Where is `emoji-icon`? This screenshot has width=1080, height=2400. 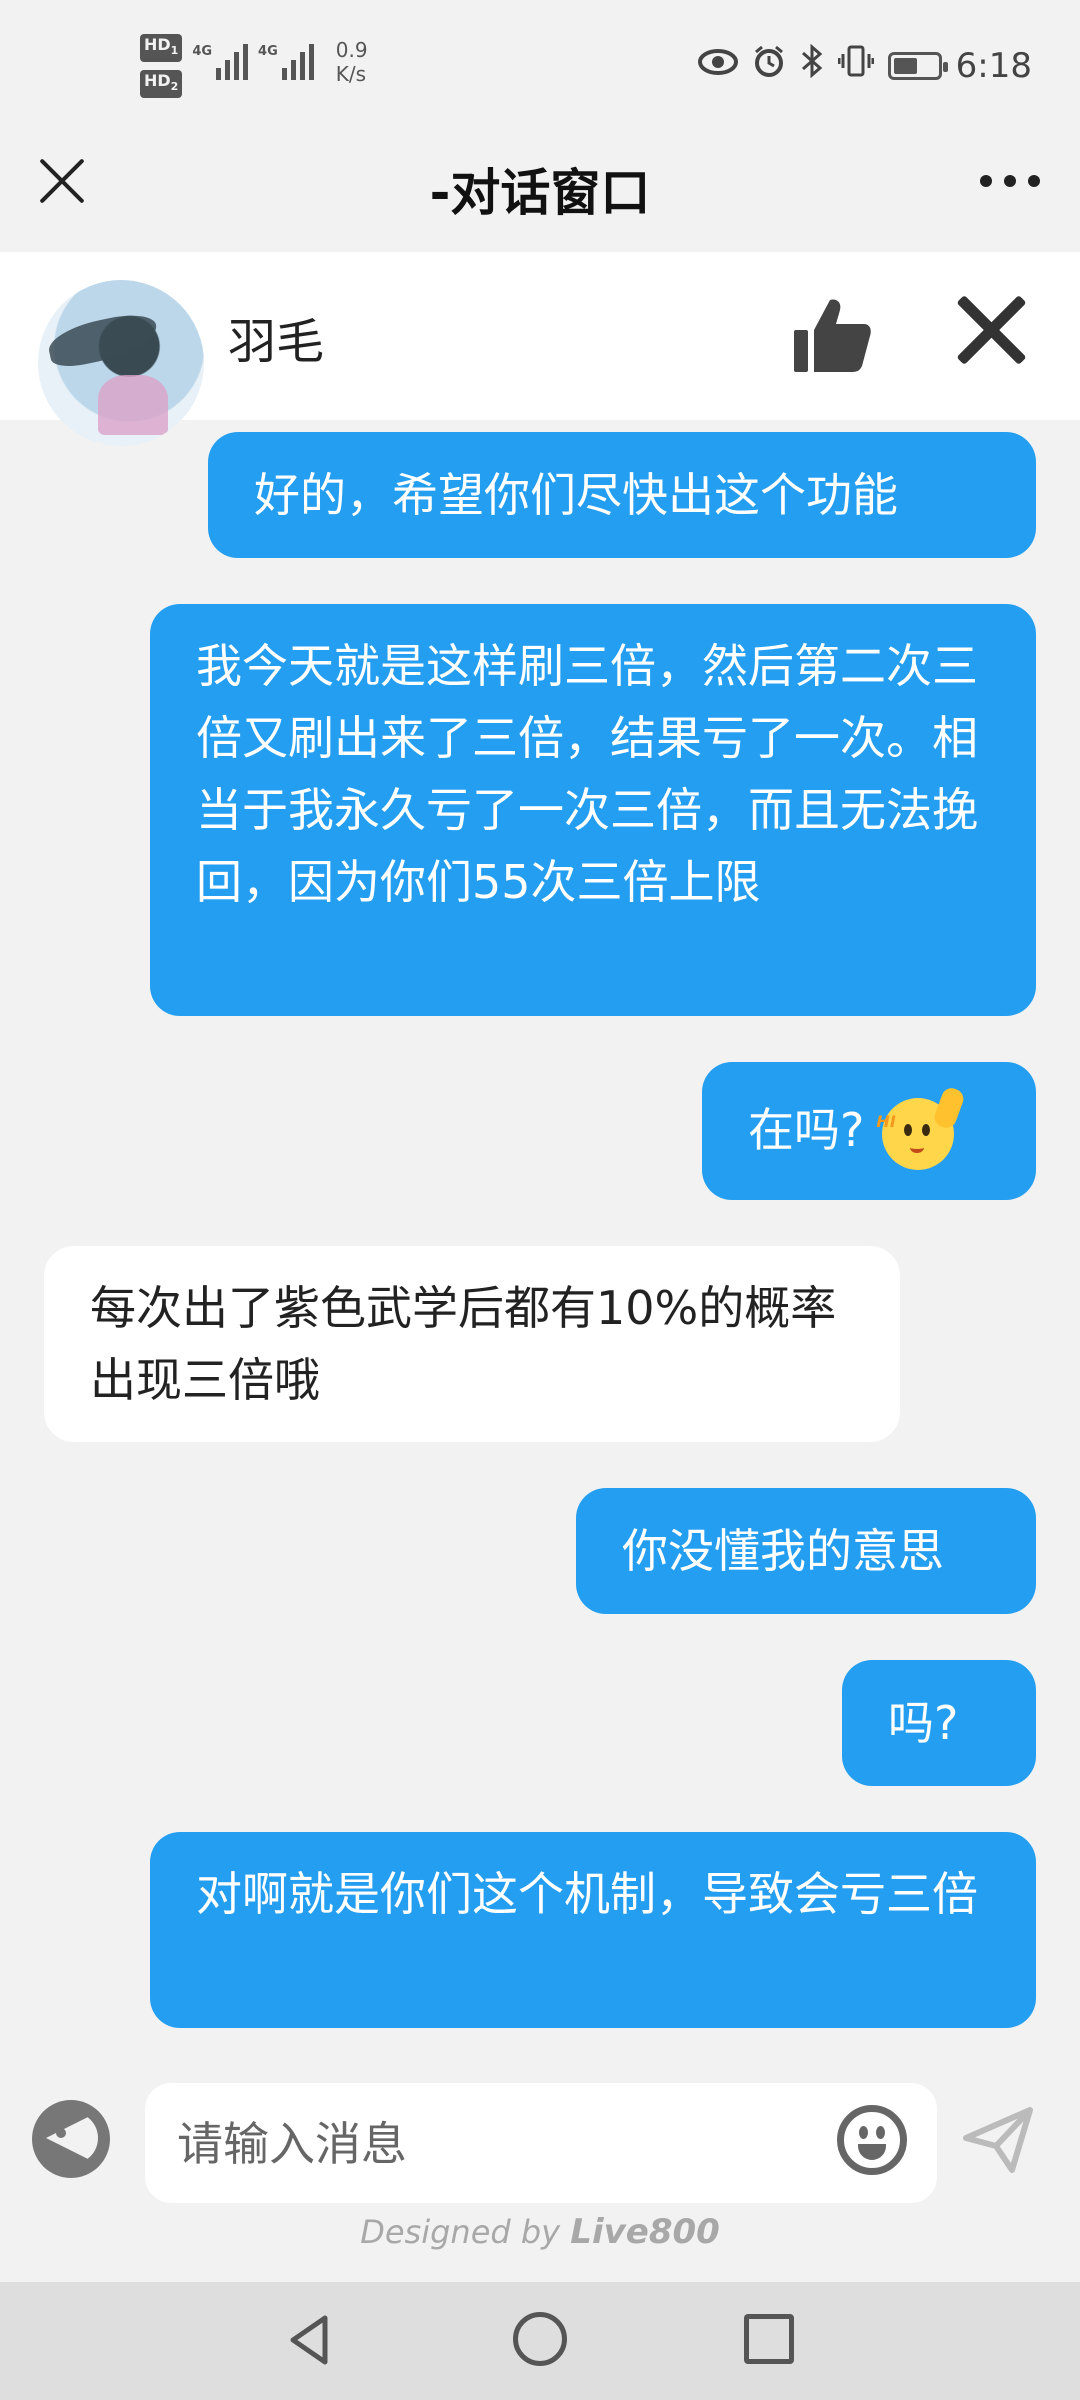 emoji-icon is located at coordinates (872, 2140).